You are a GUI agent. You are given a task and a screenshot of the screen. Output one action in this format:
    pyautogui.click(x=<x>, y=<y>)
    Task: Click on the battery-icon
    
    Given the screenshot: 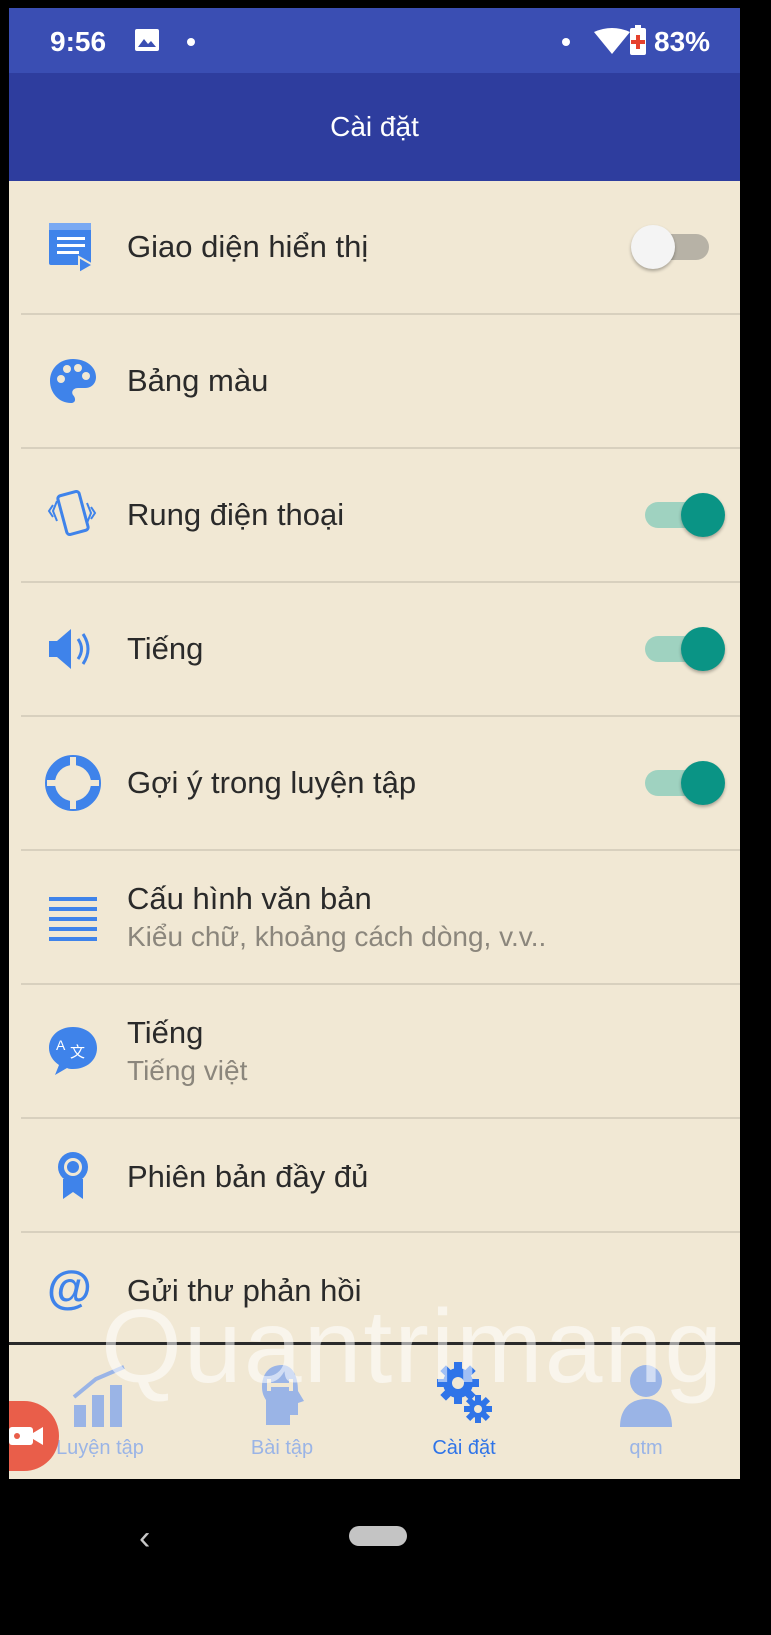 What is the action you would take?
    pyautogui.click(x=638, y=40)
    